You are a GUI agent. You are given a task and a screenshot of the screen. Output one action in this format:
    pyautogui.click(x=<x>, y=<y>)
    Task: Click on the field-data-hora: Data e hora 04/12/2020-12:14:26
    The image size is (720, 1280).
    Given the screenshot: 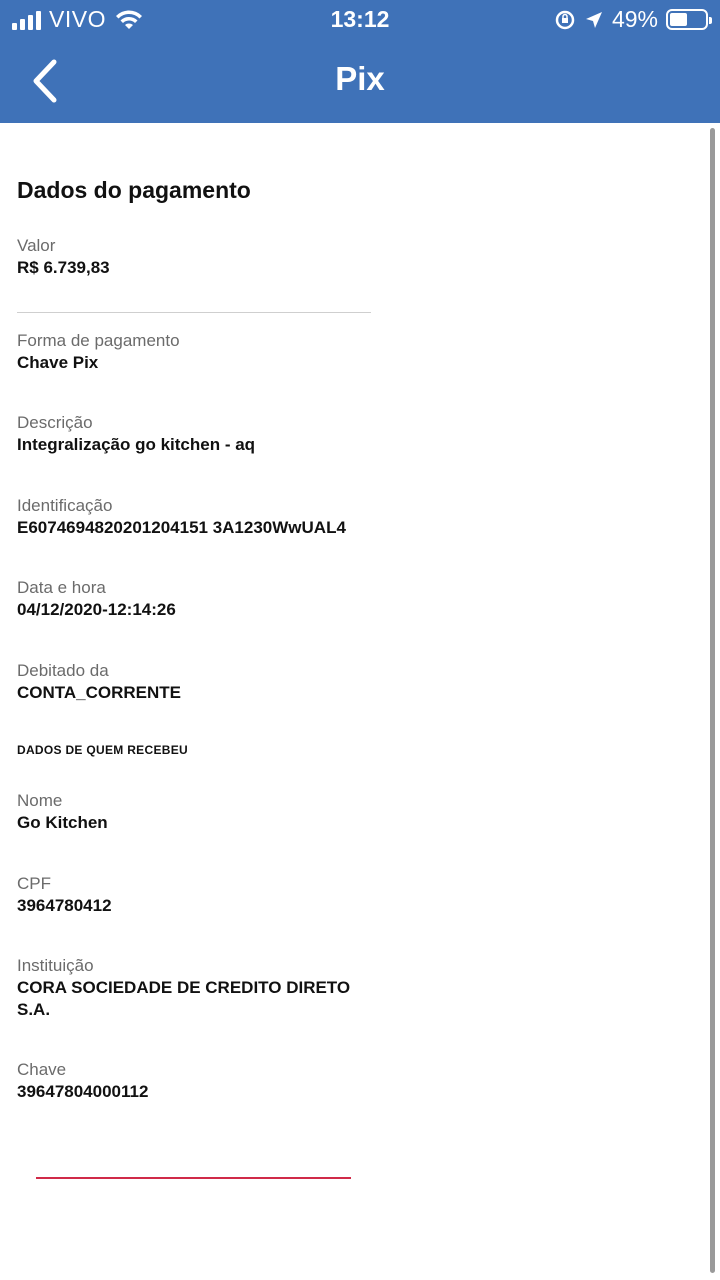 What is the action you would take?
    pyautogui.click(x=197, y=599)
    